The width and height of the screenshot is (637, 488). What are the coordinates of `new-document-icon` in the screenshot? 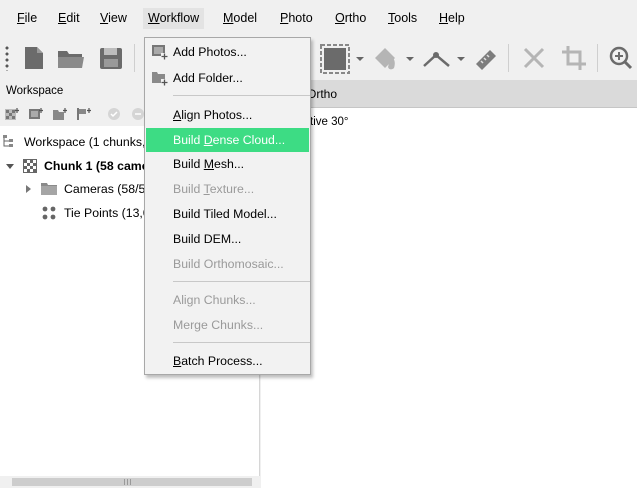 It's located at (34, 58).